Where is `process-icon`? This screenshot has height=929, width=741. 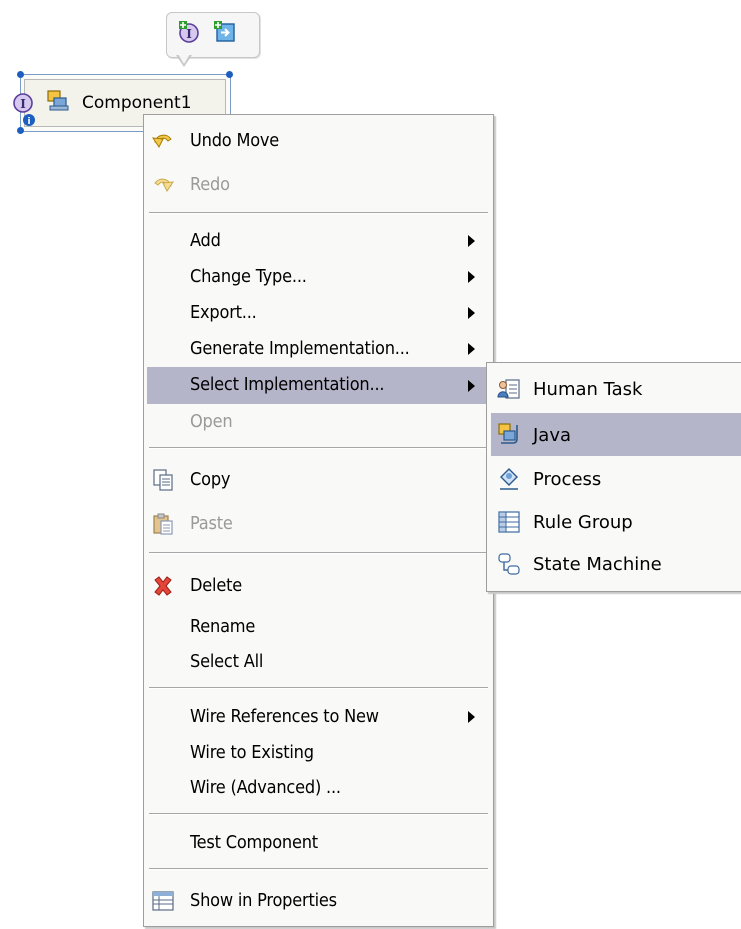 process-icon is located at coordinates (509, 479).